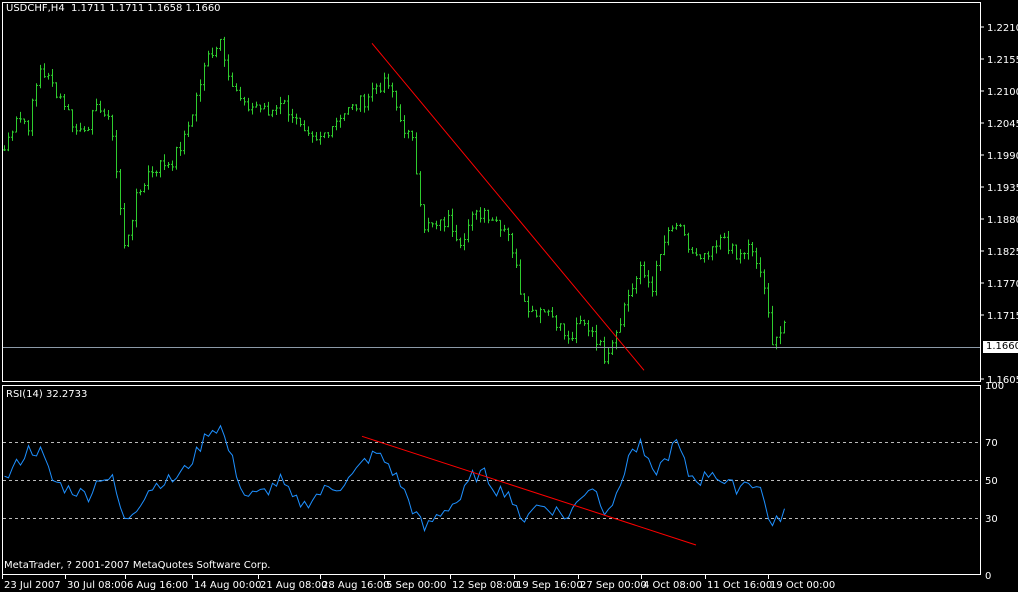 This screenshot has width=1018, height=592. Describe the element at coordinates (508, 206) in the screenshot. I see `price-trendline` at that location.